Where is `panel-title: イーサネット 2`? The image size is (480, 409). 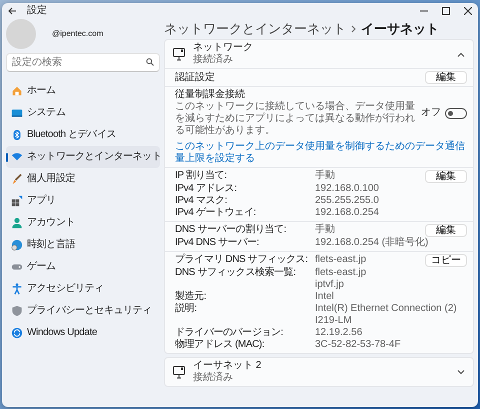 panel-title: イーサネット 2 is located at coordinates (227, 366).